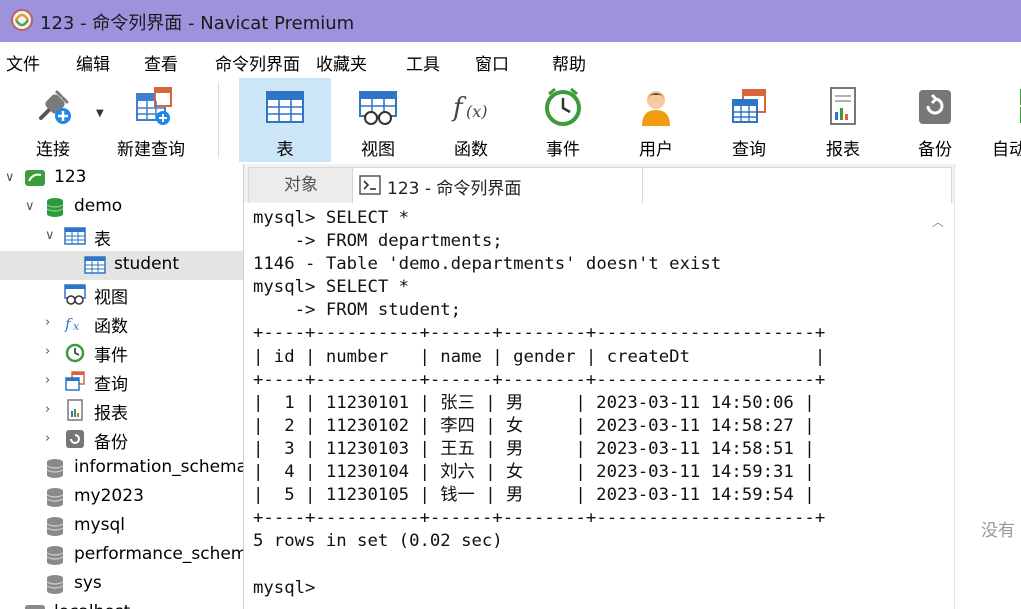 This screenshot has width=1021, height=609. Describe the element at coordinates (939, 406) in the screenshot. I see `console-scrollbar: ︿` at that location.